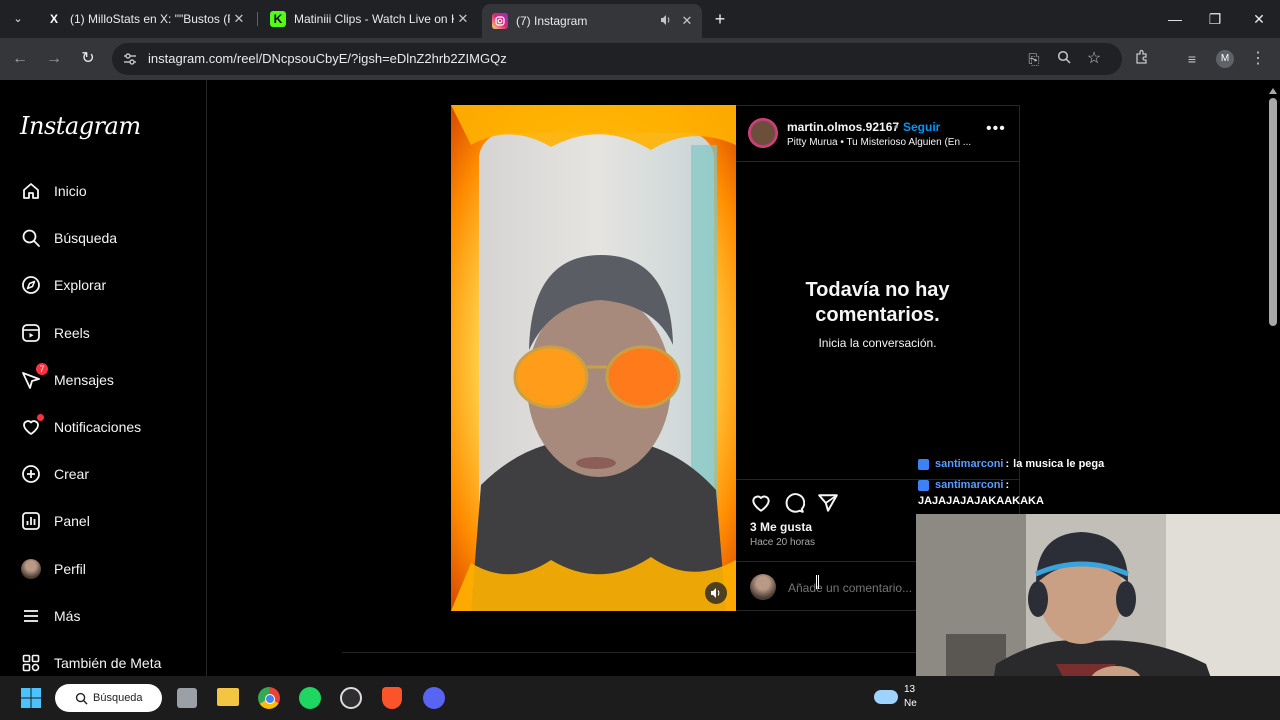  I want to click on tab-title: (7) Instagram, so click(552, 21).